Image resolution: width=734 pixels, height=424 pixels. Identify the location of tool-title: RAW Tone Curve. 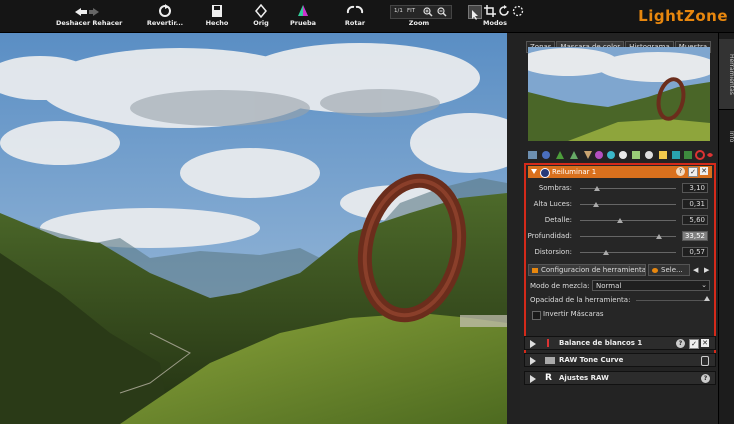
(591, 360).